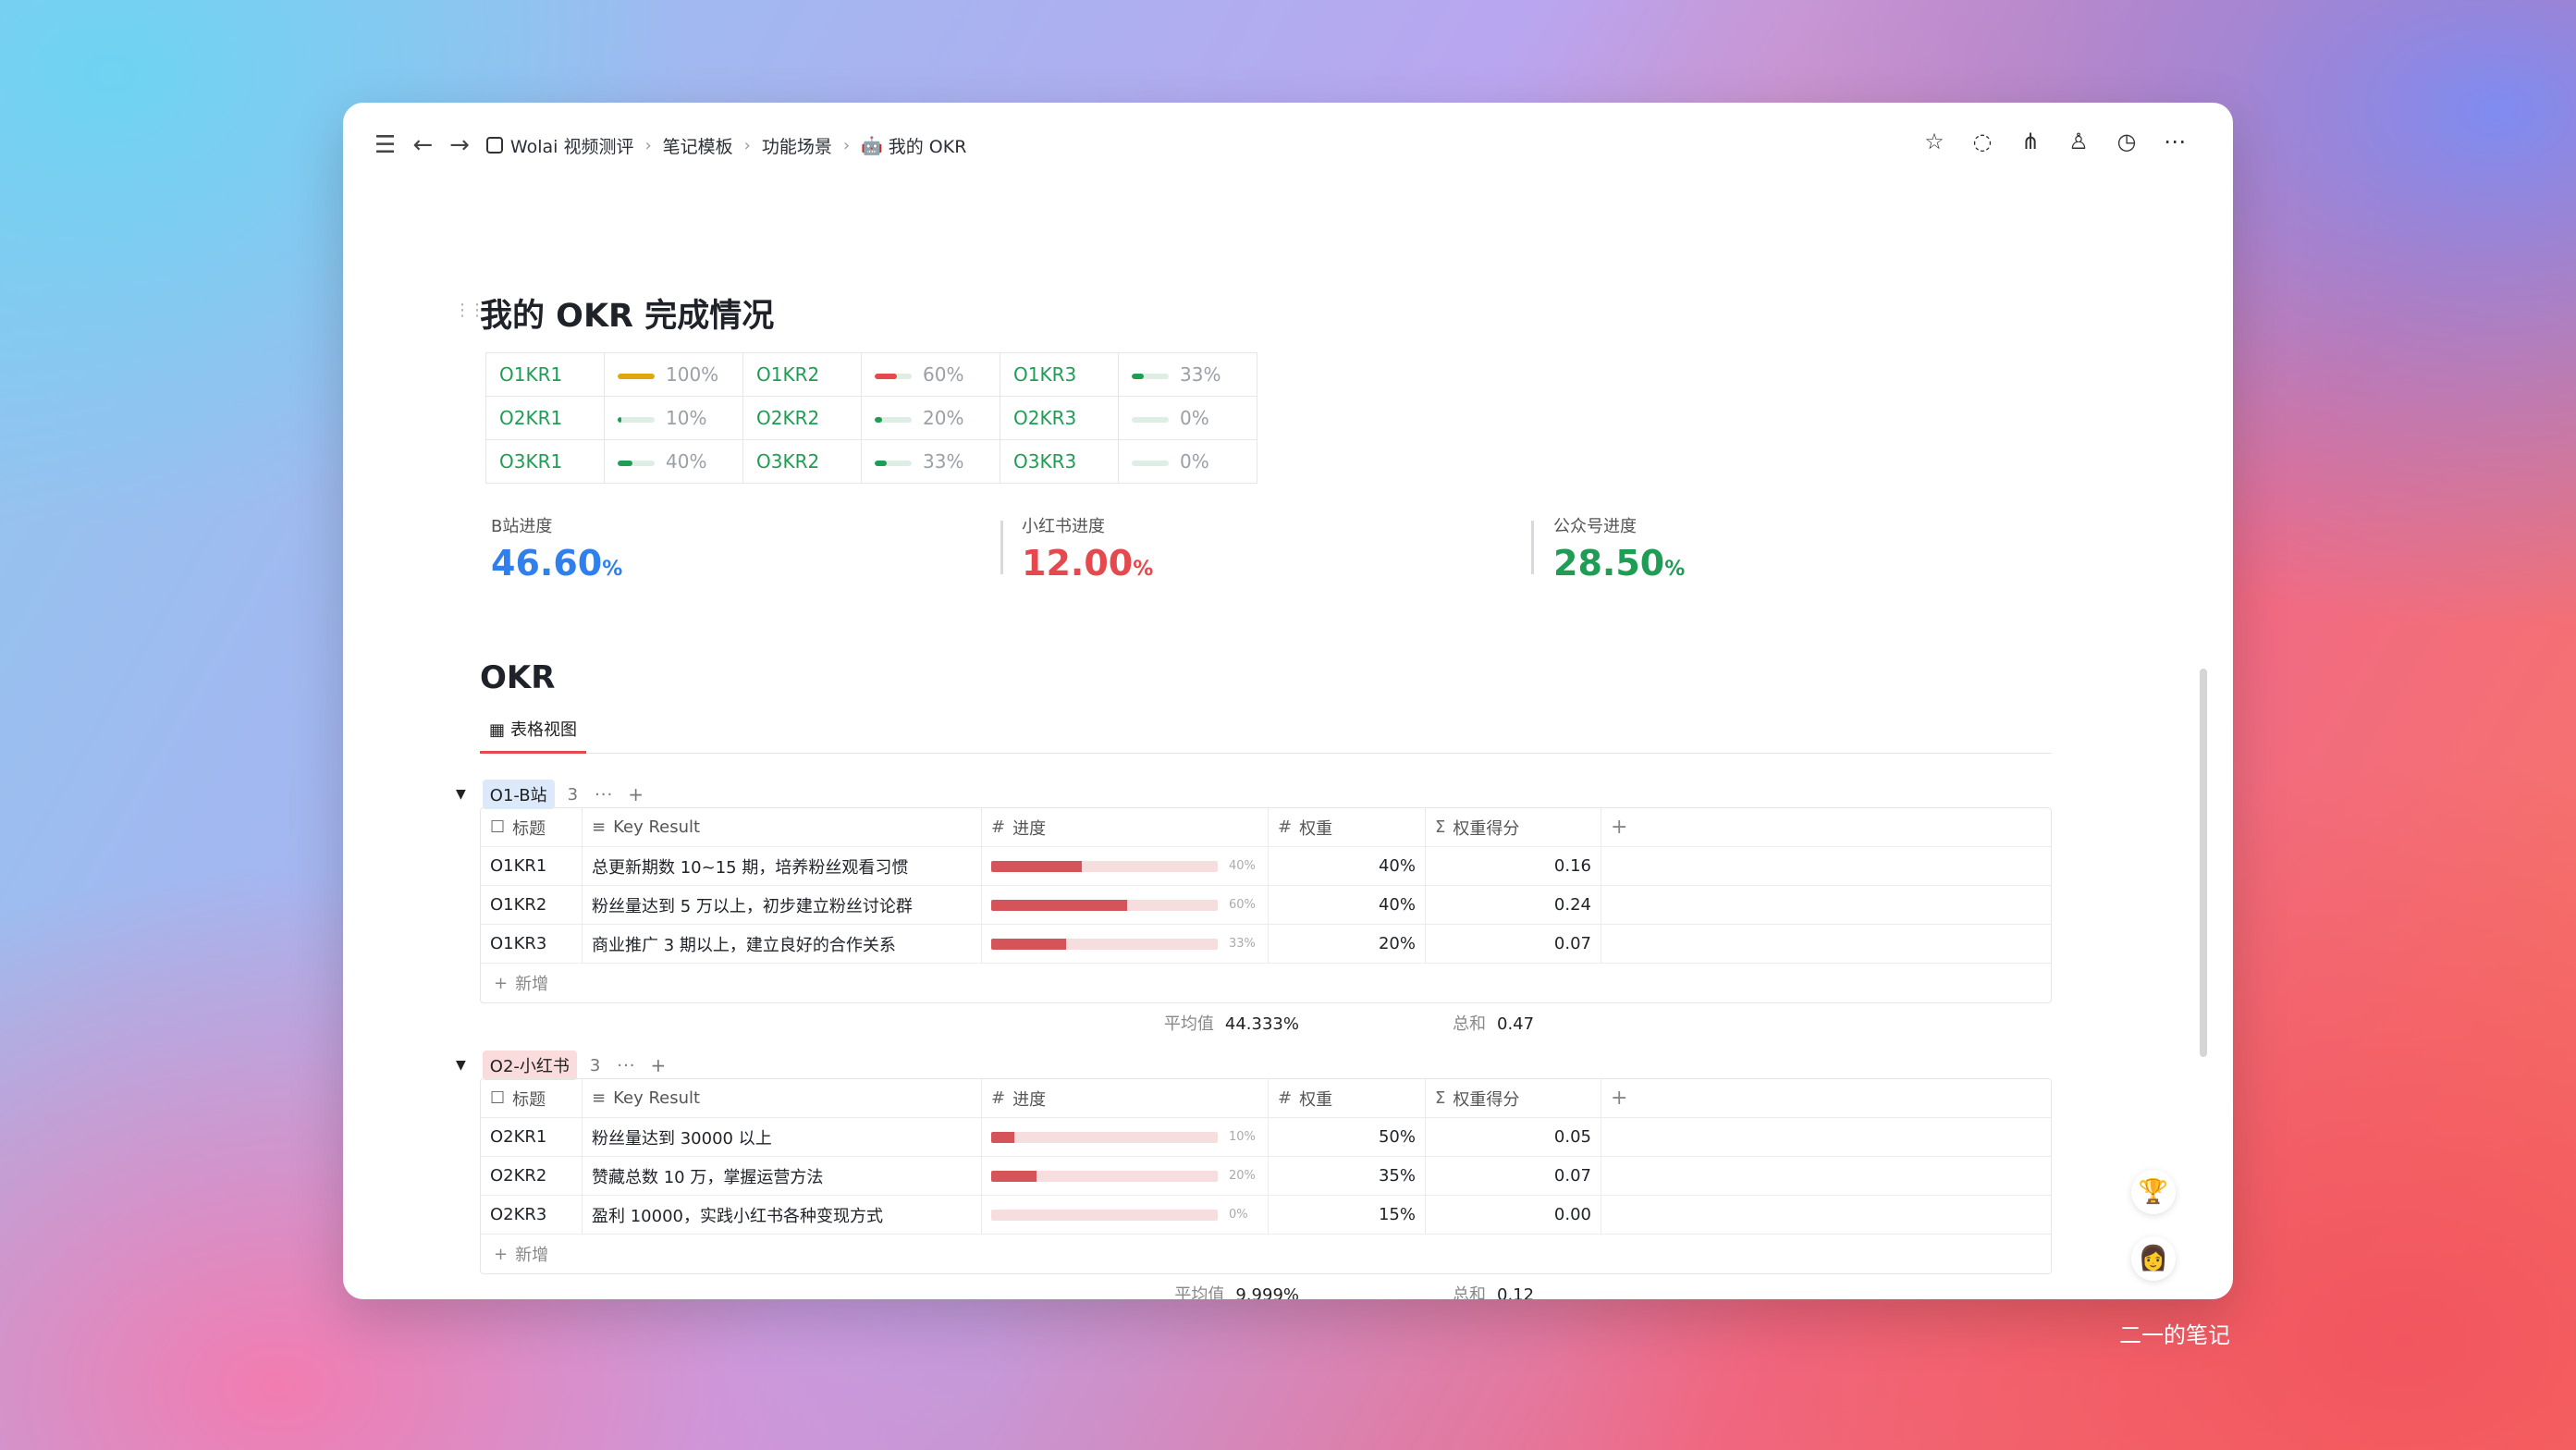  I want to click on group-count: 3, so click(595, 1065).